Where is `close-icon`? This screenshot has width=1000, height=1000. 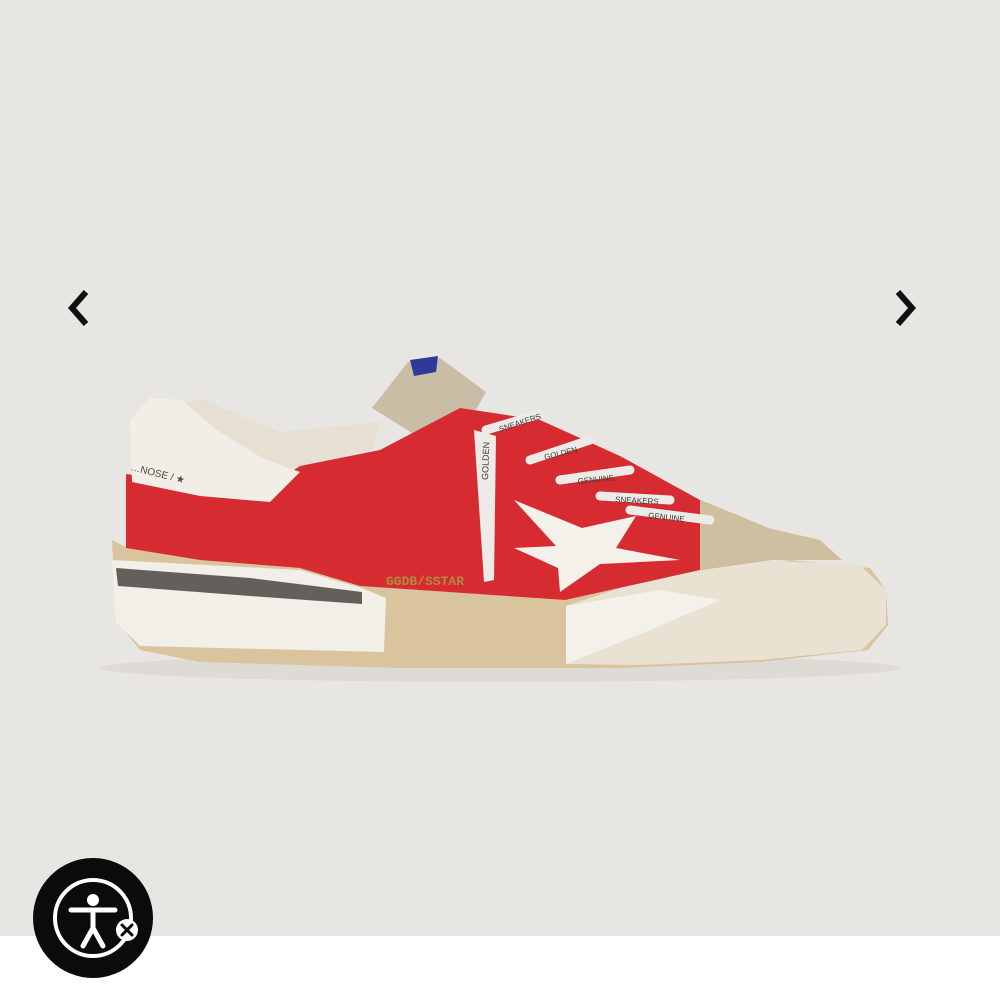 close-icon is located at coordinates (93, 918).